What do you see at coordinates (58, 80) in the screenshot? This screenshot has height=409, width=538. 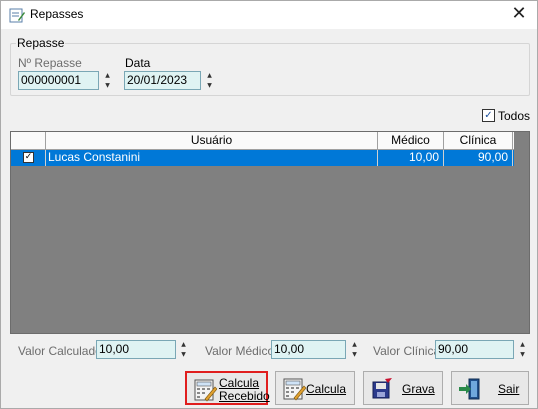 I see `numero-repasse-field: 000000001` at bounding box center [58, 80].